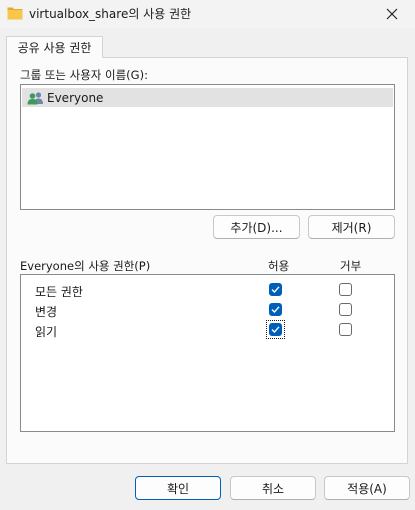 Image resolution: width=415 pixels, height=510 pixels. I want to click on deny-checkbox-change, so click(345, 309).